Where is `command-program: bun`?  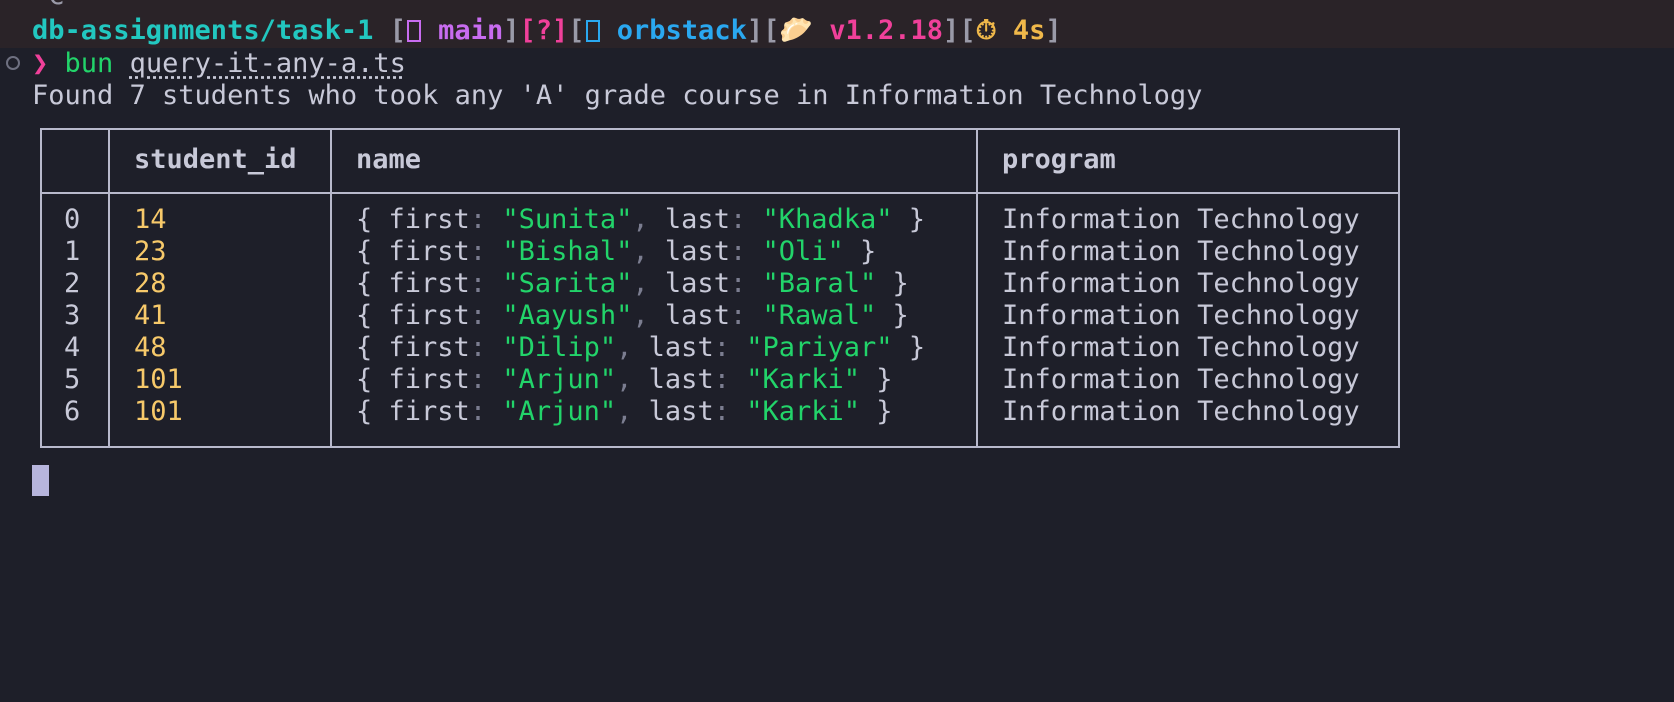
command-program: bun is located at coordinates (89, 63).